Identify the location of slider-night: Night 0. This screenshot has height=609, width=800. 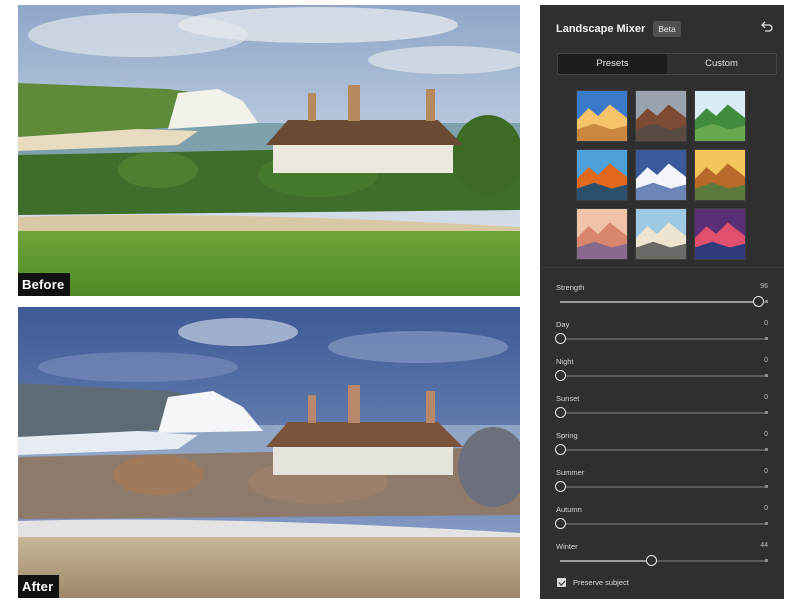
(661, 369).